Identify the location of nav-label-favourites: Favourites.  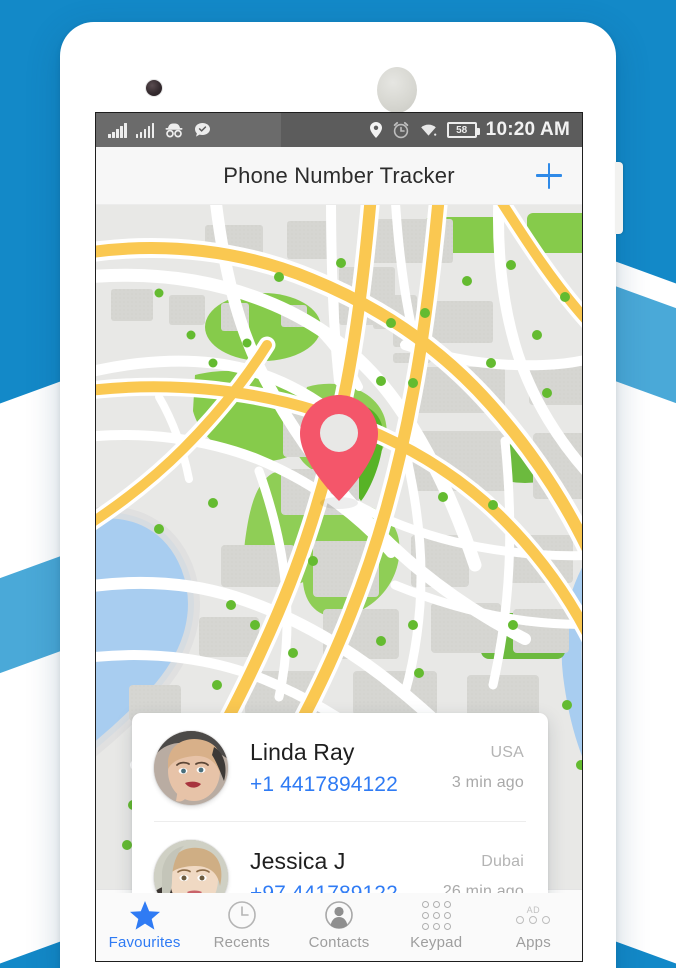
(144, 942).